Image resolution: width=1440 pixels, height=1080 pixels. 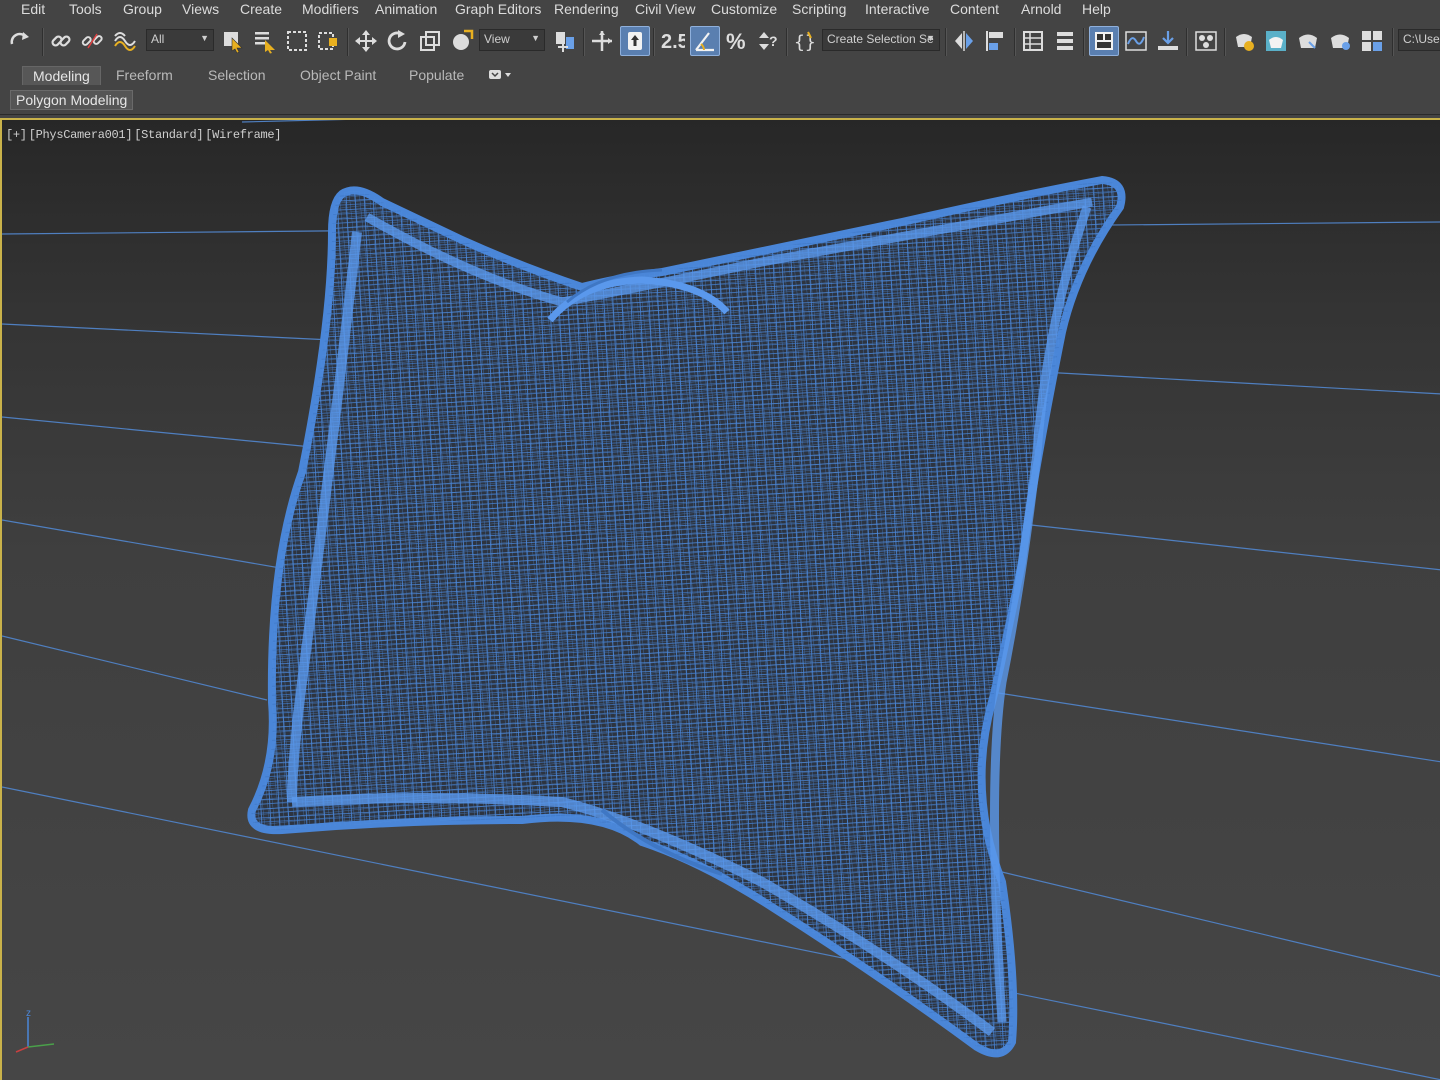 I want to click on viewport-camera-label: [PhysCamera001], so click(x=81, y=135).